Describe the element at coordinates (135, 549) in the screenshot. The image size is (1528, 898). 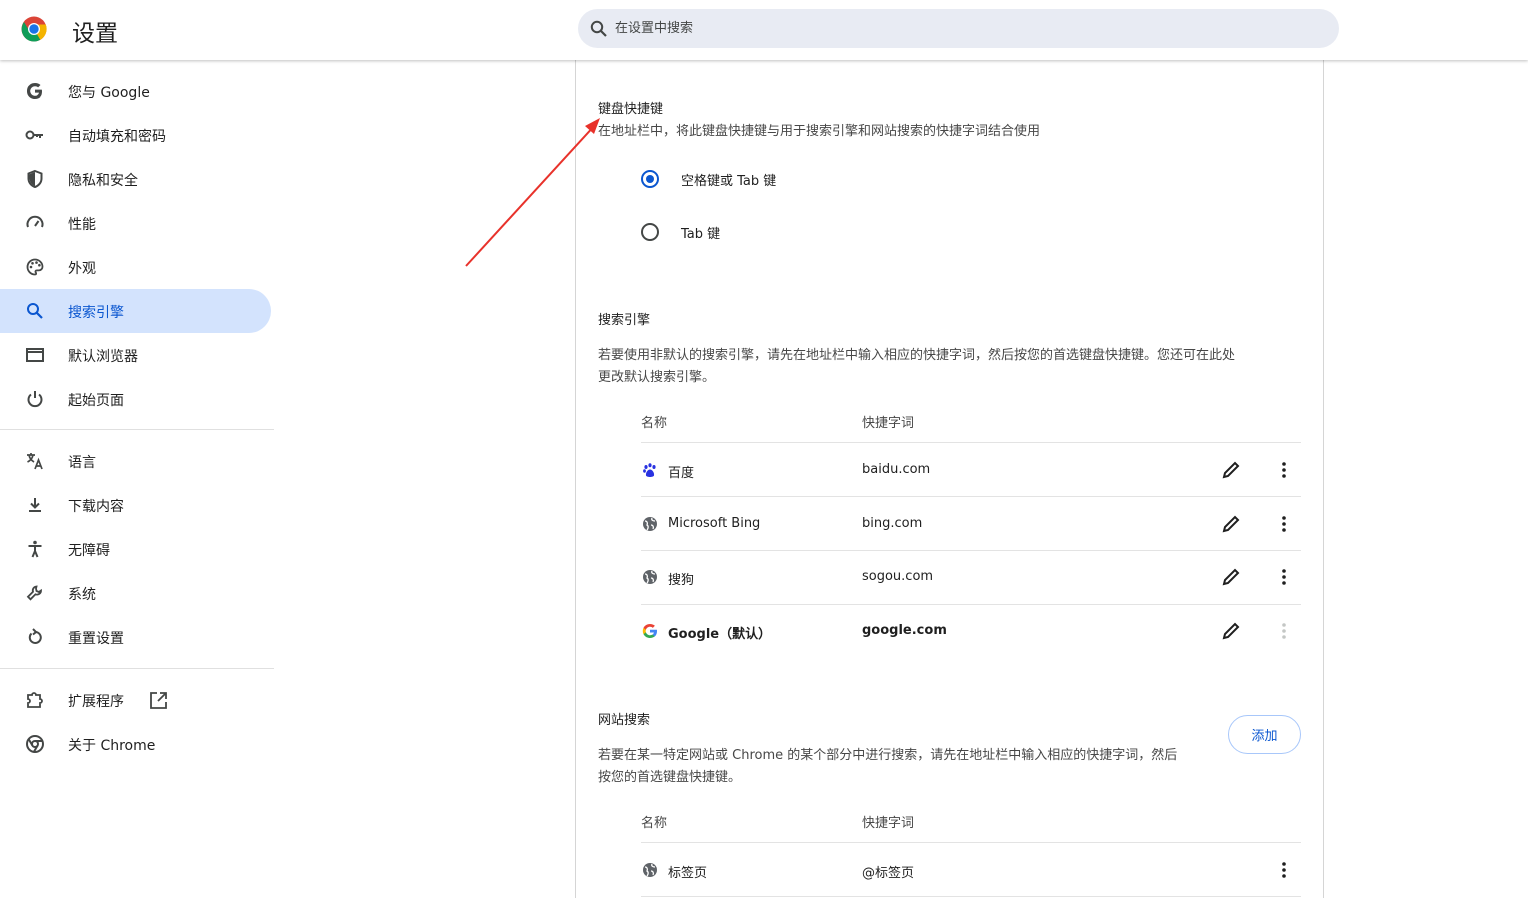
I see `sidebar-item-accessibility: 无障碍` at that location.